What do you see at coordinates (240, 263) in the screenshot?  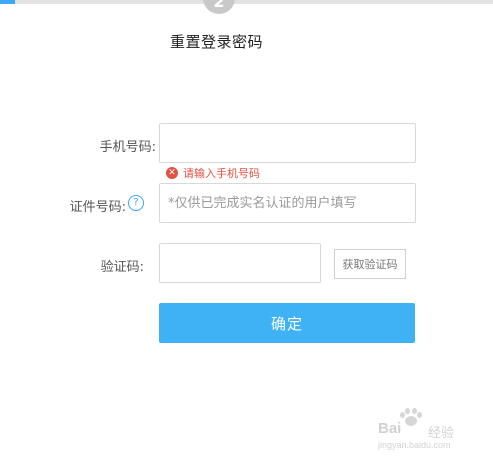 I see `verification-code-input` at bounding box center [240, 263].